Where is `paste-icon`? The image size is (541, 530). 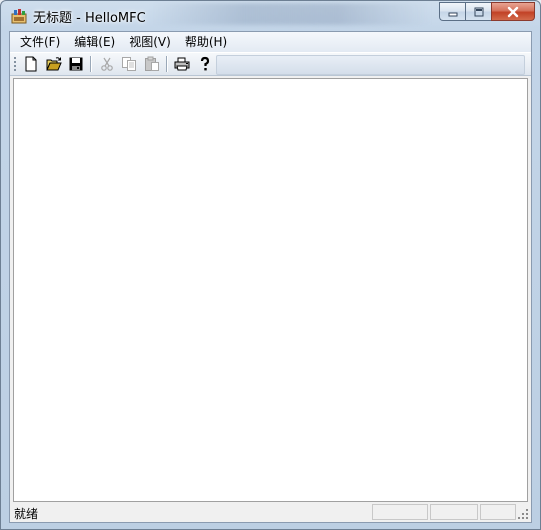 paste-icon is located at coordinates (151, 63).